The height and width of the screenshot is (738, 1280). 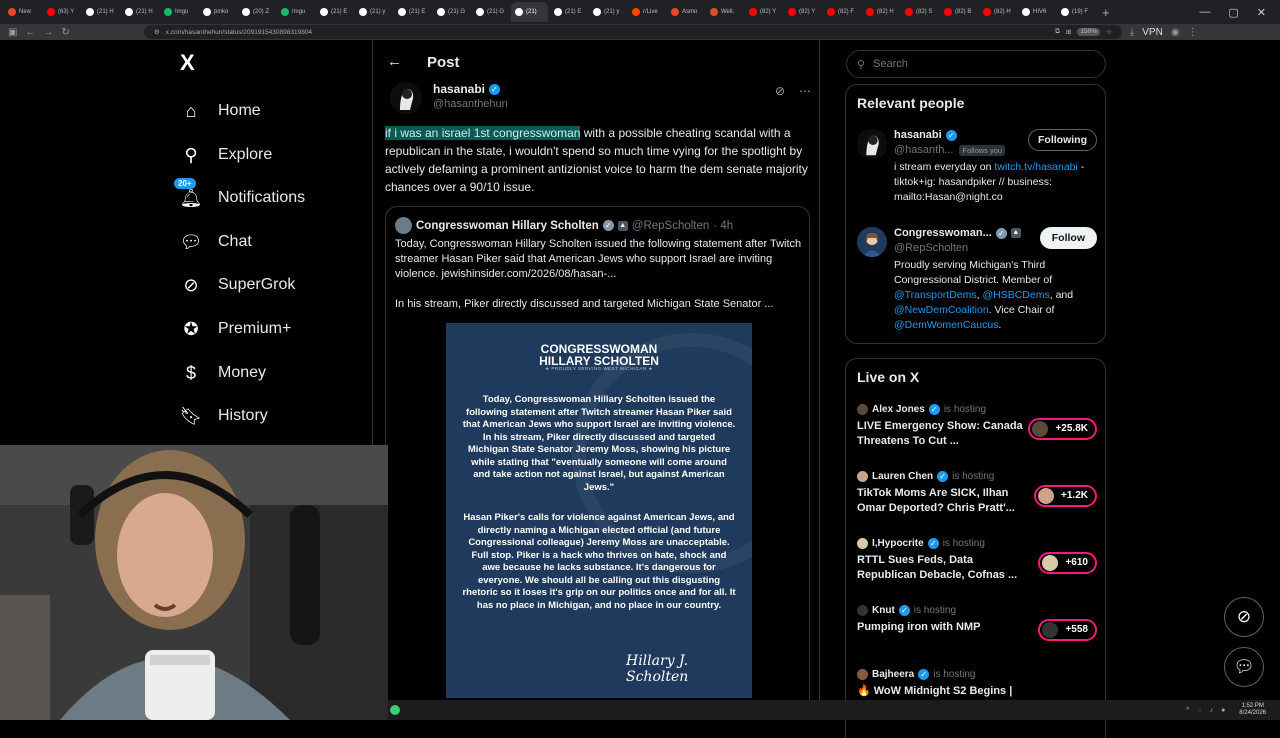 What do you see at coordinates (395, 710) in the screenshot?
I see `app-icon` at bounding box center [395, 710].